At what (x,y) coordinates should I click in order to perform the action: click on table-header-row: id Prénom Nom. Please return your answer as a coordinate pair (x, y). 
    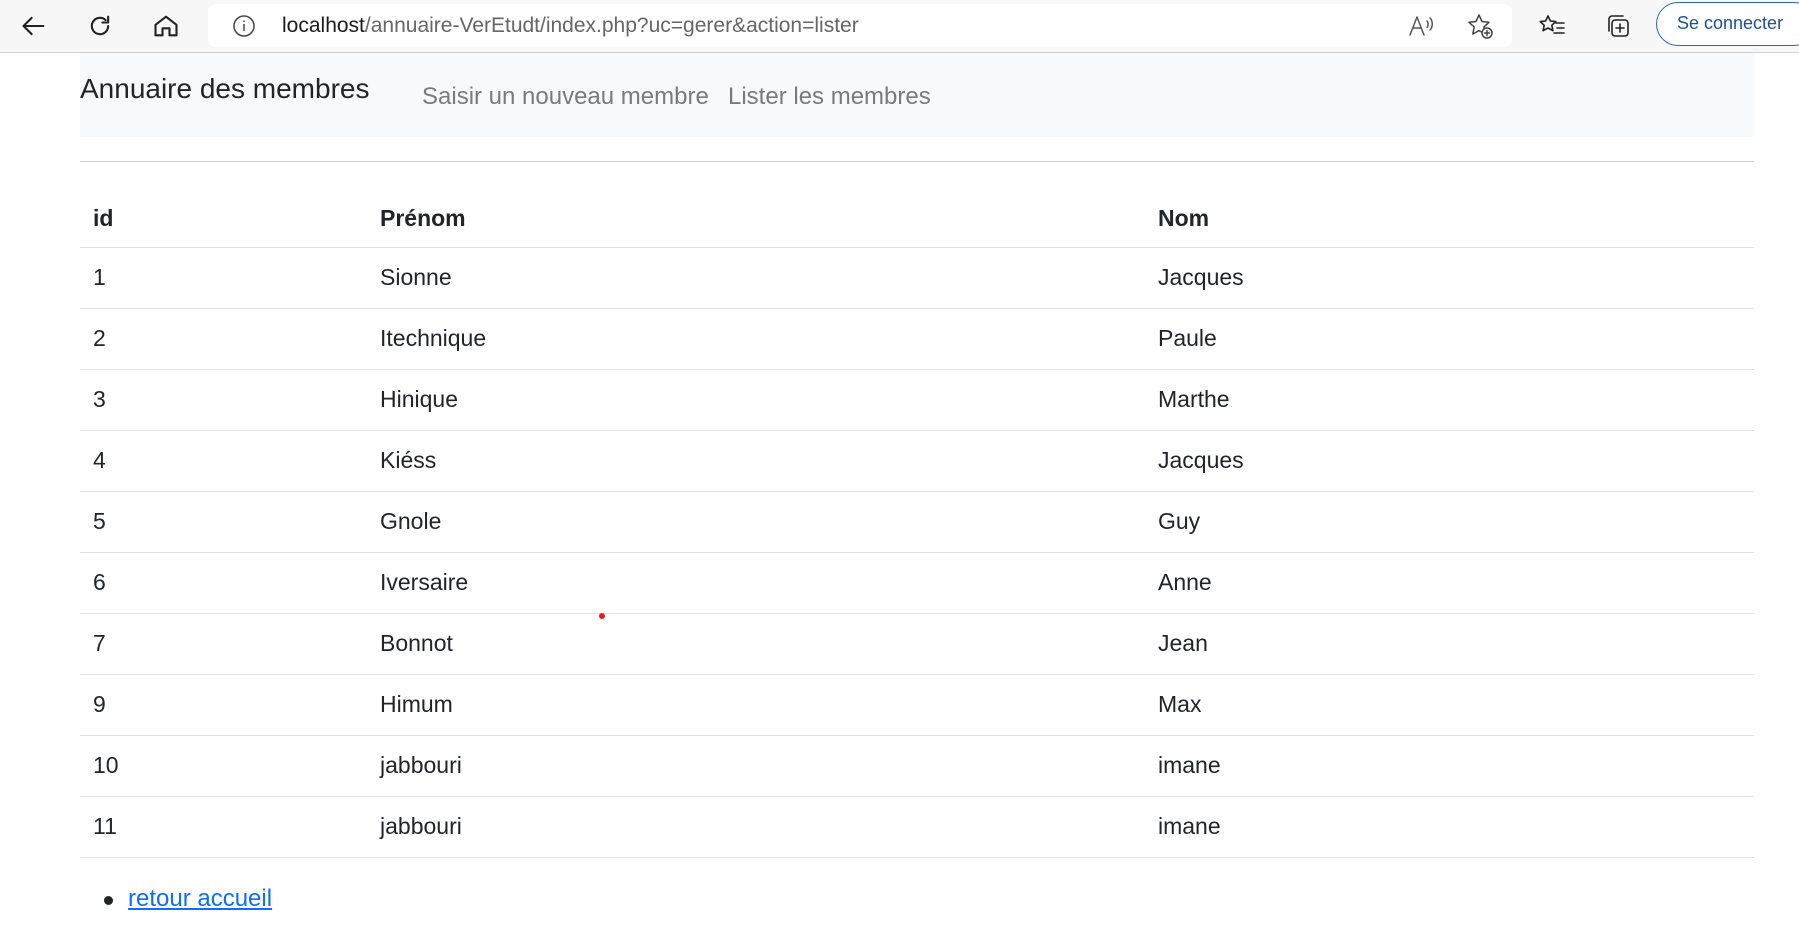
    Looking at the image, I should click on (917, 219).